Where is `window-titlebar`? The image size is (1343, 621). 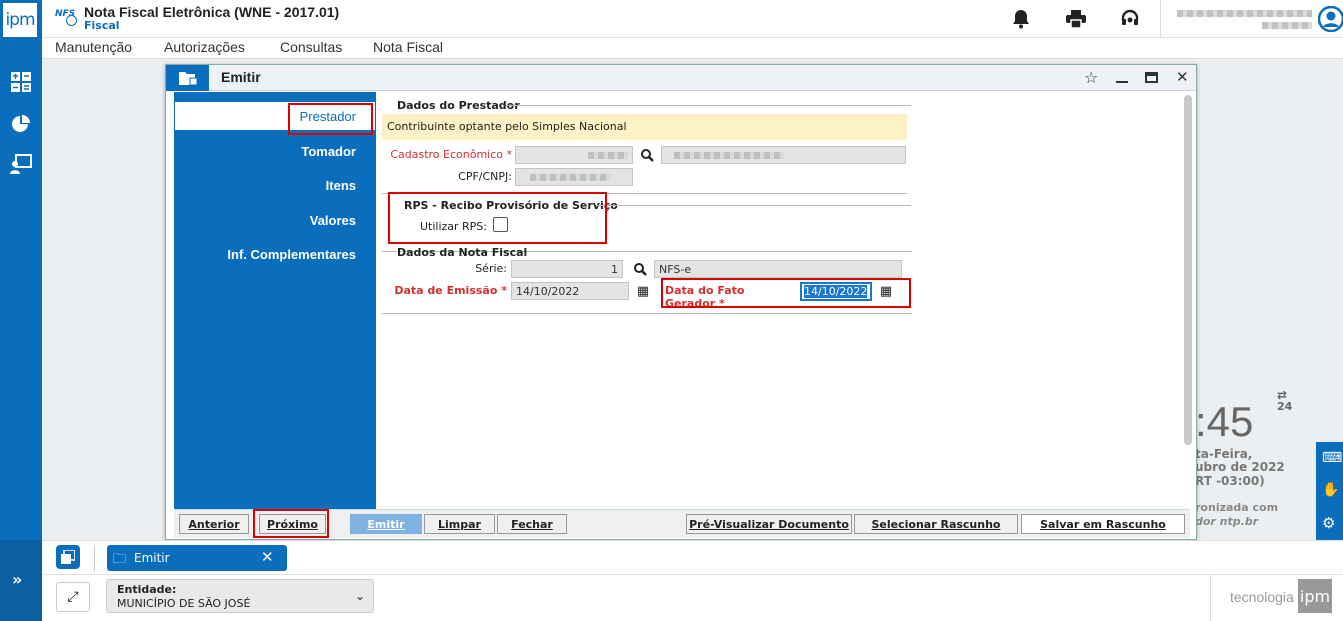 window-titlebar is located at coordinates (681, 78).